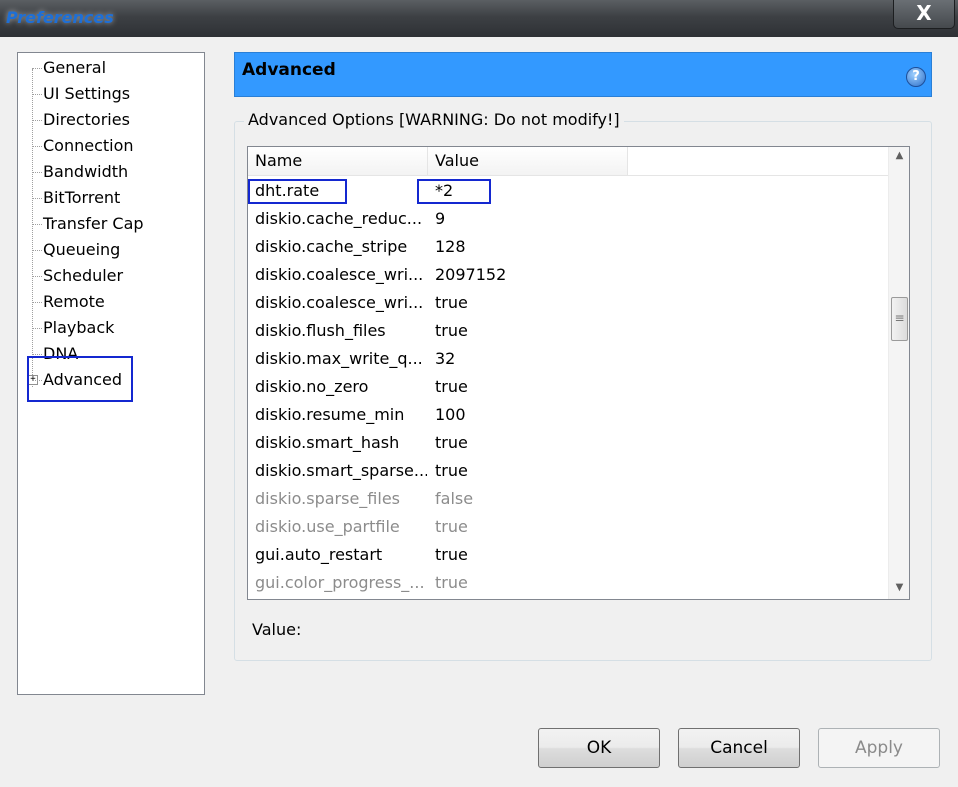  I want to click on table-row: gui.auto_restart true, so click(568, 555).